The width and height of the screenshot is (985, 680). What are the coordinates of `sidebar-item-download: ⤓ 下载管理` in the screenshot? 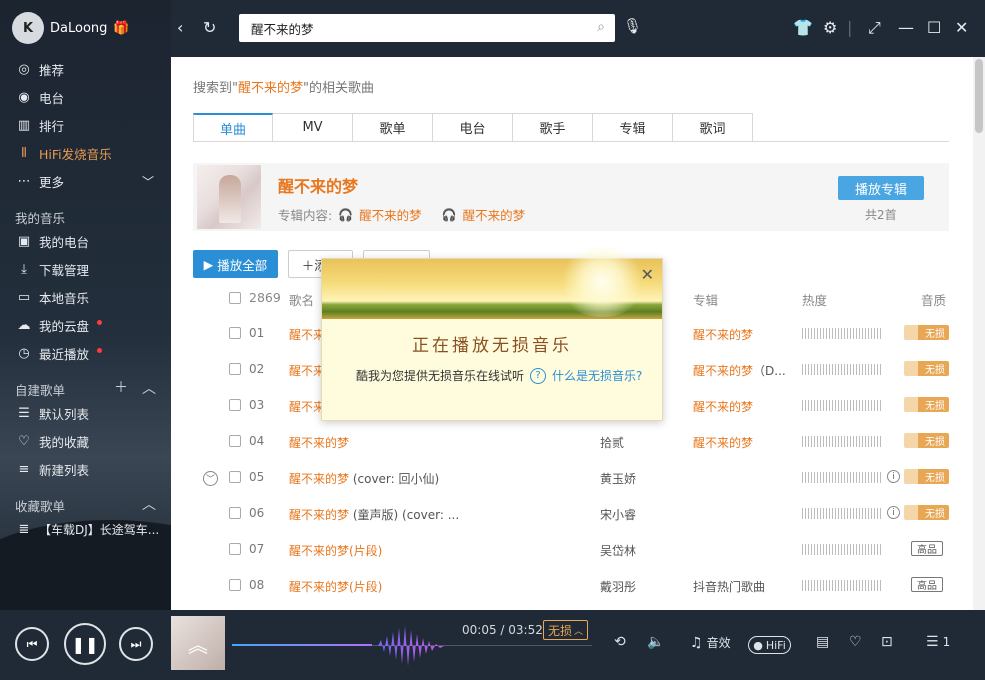 It's located at (85, 269).